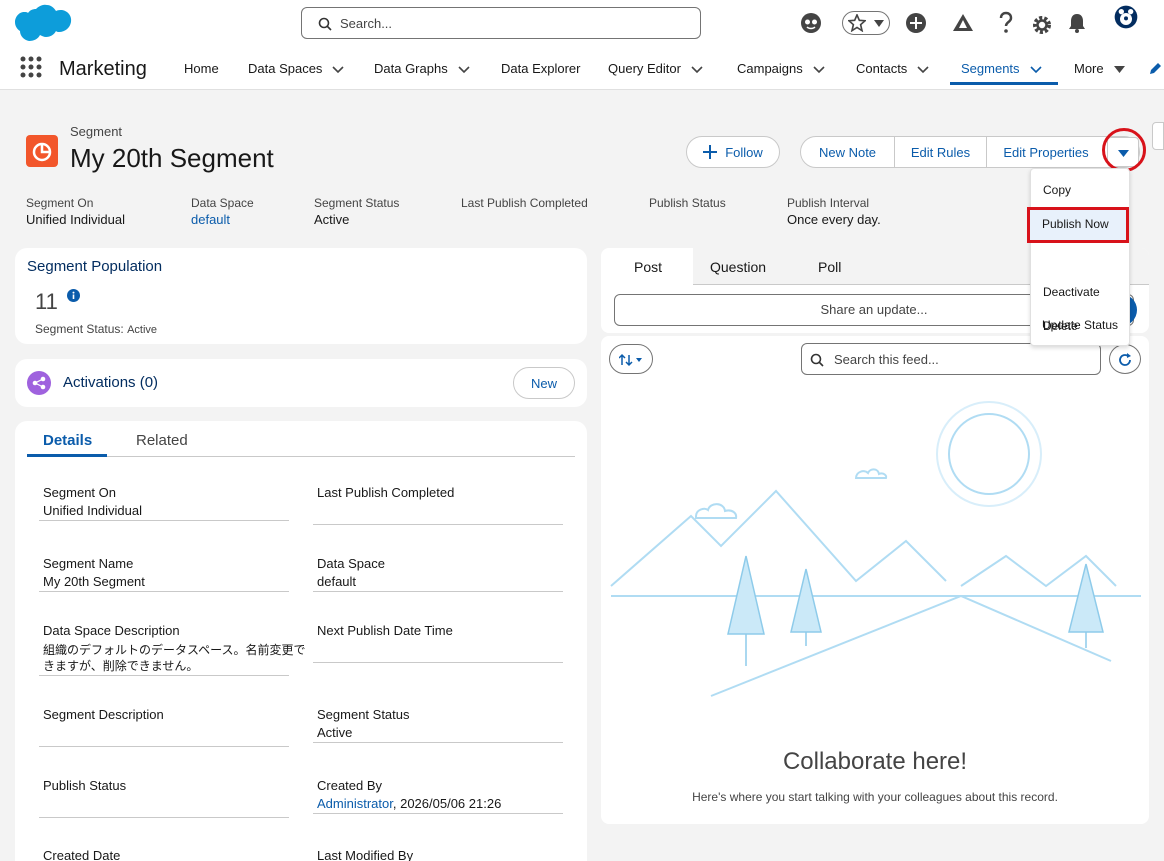 Image resolution: width=1164 pixels, height=861 pixels. Describe the element at coordinates (1126, 17) in the screenshot. I see `avatar` at that location.